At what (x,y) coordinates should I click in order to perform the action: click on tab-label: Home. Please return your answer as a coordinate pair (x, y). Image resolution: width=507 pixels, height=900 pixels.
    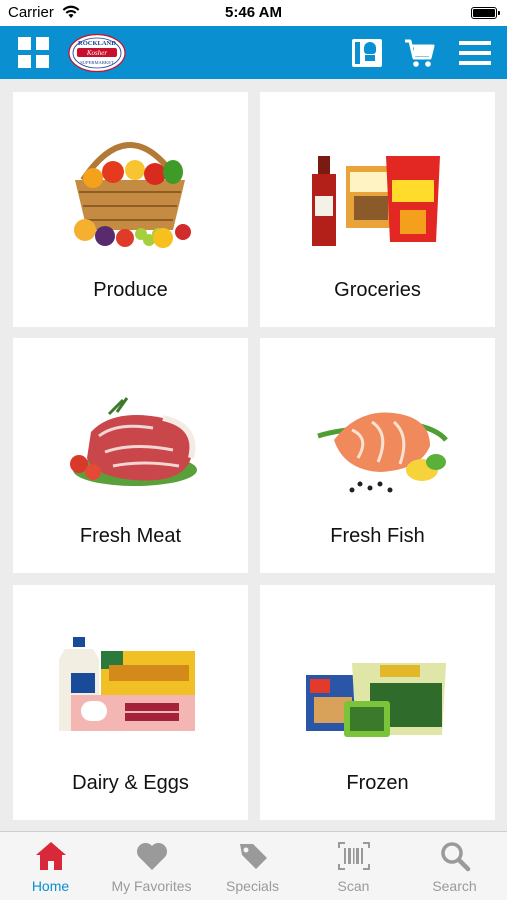
    Looking at the image, I should click on (50, 886).